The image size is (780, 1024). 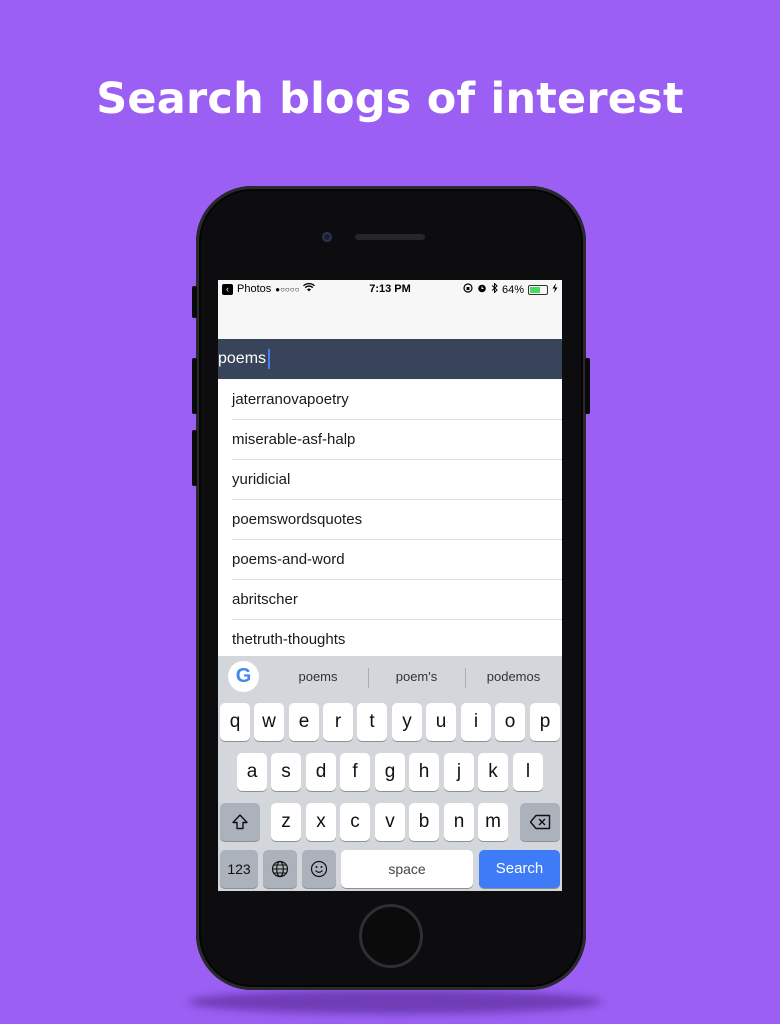 What do you see at coordinates (555, 289) in the screenshot?
I see `charging-icon` at bounding box center [555, 289].